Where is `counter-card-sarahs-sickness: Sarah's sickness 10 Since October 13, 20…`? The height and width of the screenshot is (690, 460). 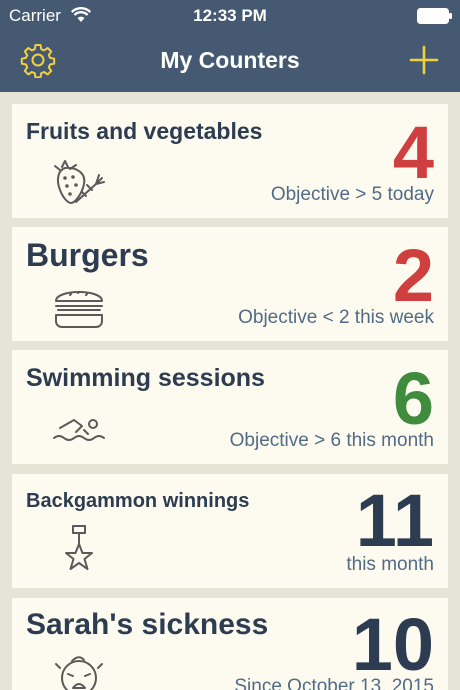
counter-card-sarahs-sickness: Sarah's sickness 10 Since October 13, 20… is located at coordinates (230, 644).